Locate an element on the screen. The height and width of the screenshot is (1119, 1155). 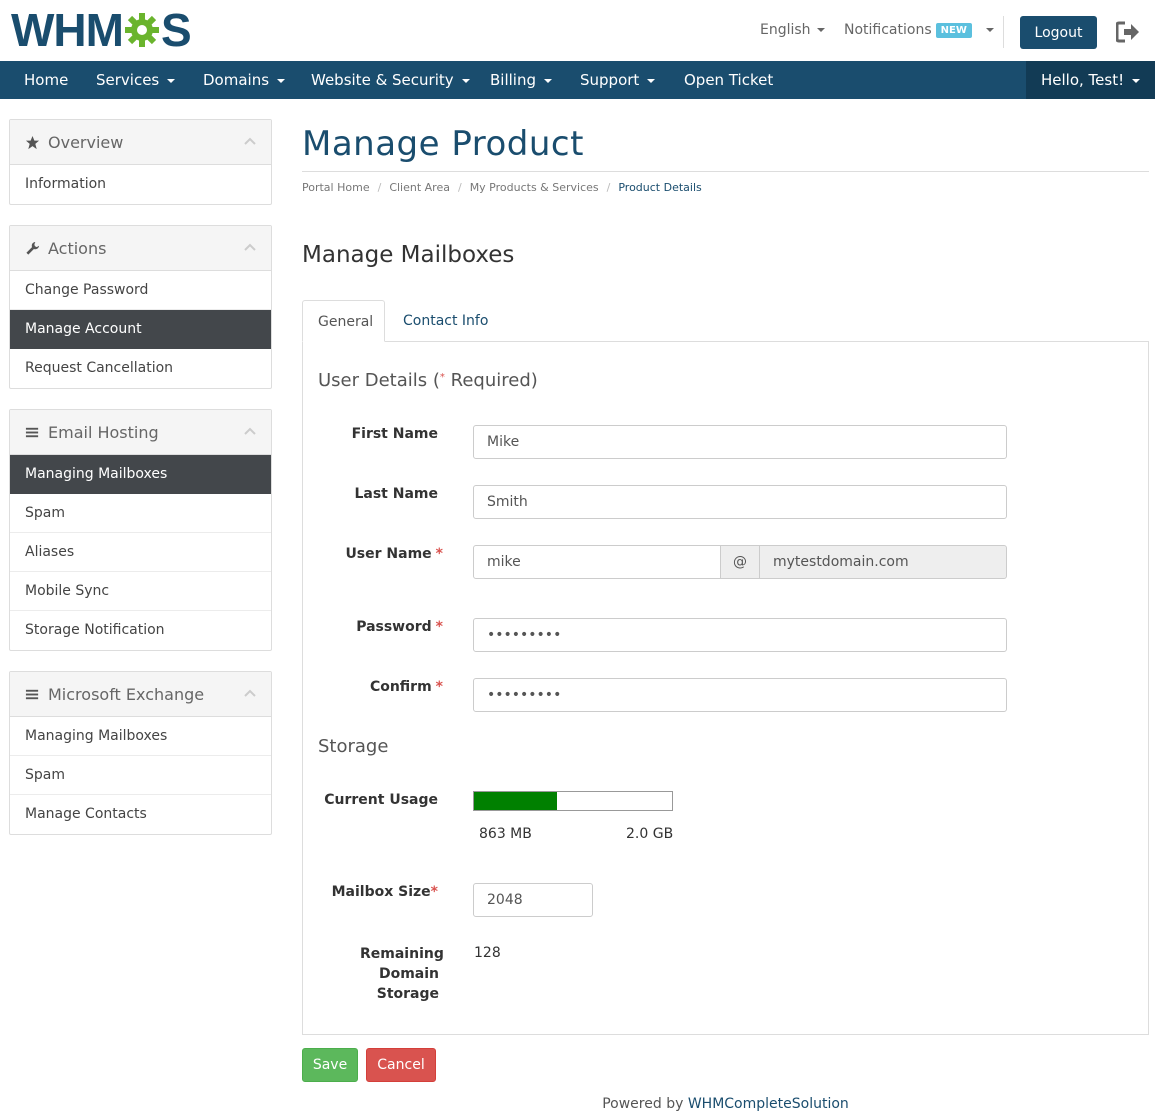
first-name-label: First Name is located at coordinates (394, 434).